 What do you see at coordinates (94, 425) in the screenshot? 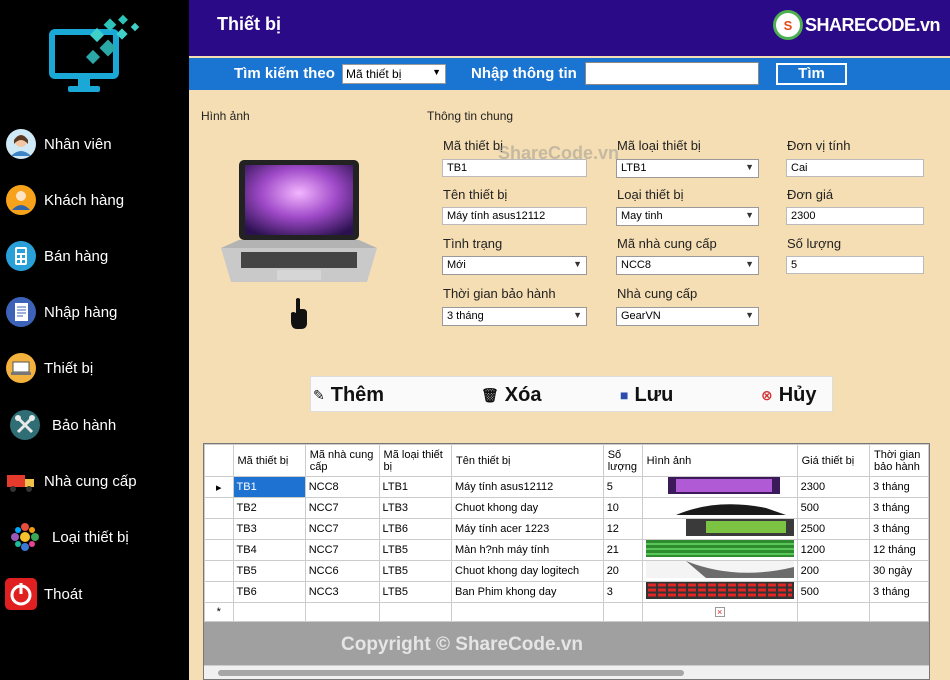
I see `sidebar-item-bao-hanh: Bảo hành` at bounding box center [94, 425].